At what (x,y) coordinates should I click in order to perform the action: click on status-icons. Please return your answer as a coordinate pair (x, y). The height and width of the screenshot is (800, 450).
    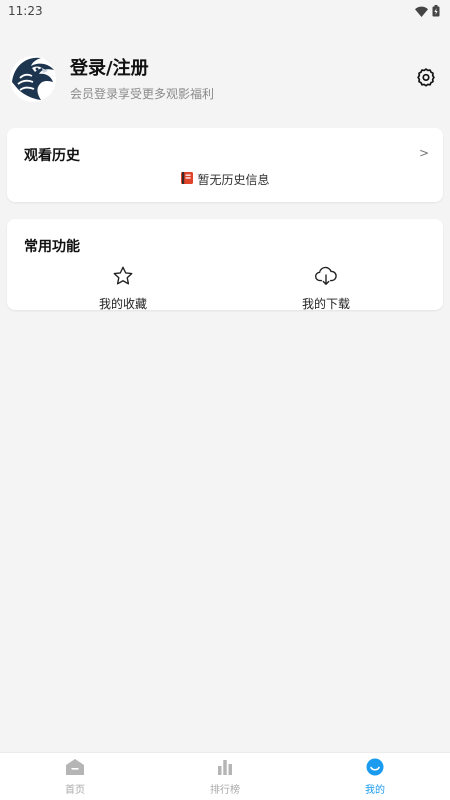
    Looking at the image, I should click on (427, 11).